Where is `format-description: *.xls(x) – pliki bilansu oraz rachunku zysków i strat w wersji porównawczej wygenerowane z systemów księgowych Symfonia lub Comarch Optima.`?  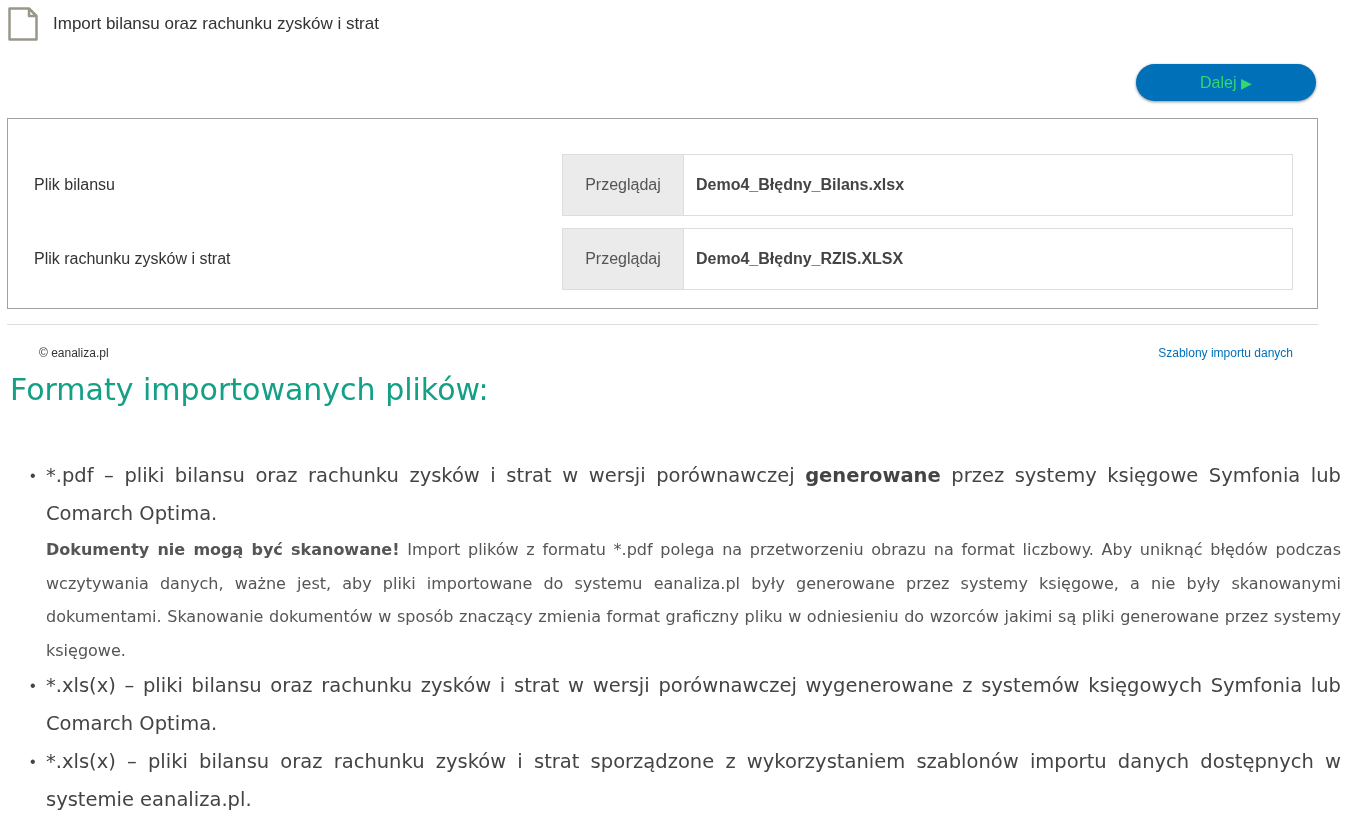 format-description: *.xls(x) – pliki bilansu oraz rachunku zysków i strat w wersji porównawczej wygenerowane z systemów księgowych Symfonia lub Comarch Optima. is located at coordinates (693, 705).